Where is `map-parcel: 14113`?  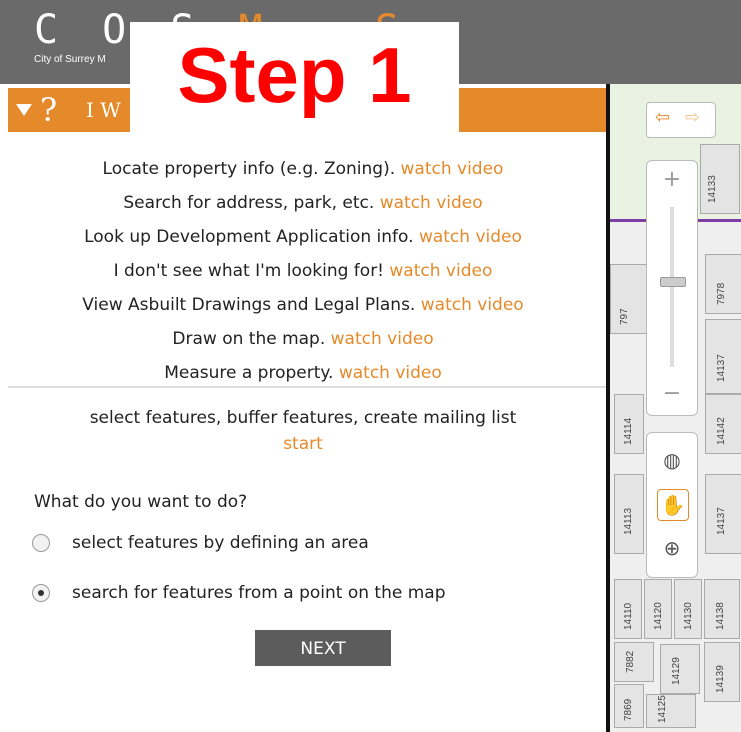
map-parcel: 14113 is located at coordinates (629, 514).